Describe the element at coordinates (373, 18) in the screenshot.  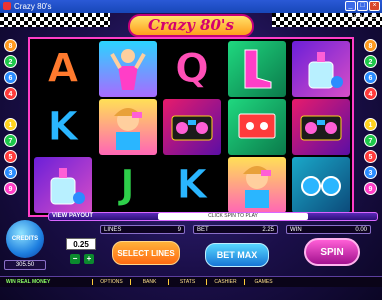
I see `clock-version: 1.1` at that location.